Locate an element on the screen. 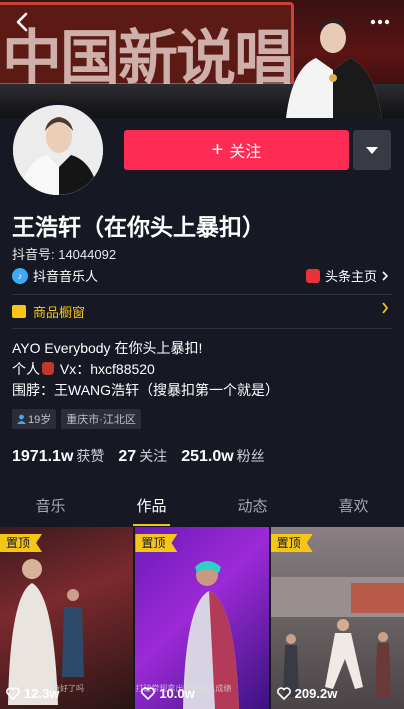 The image size is (404, 709). location-tag-label: 重庆市·江北区 is located at coordinates (101, 420).